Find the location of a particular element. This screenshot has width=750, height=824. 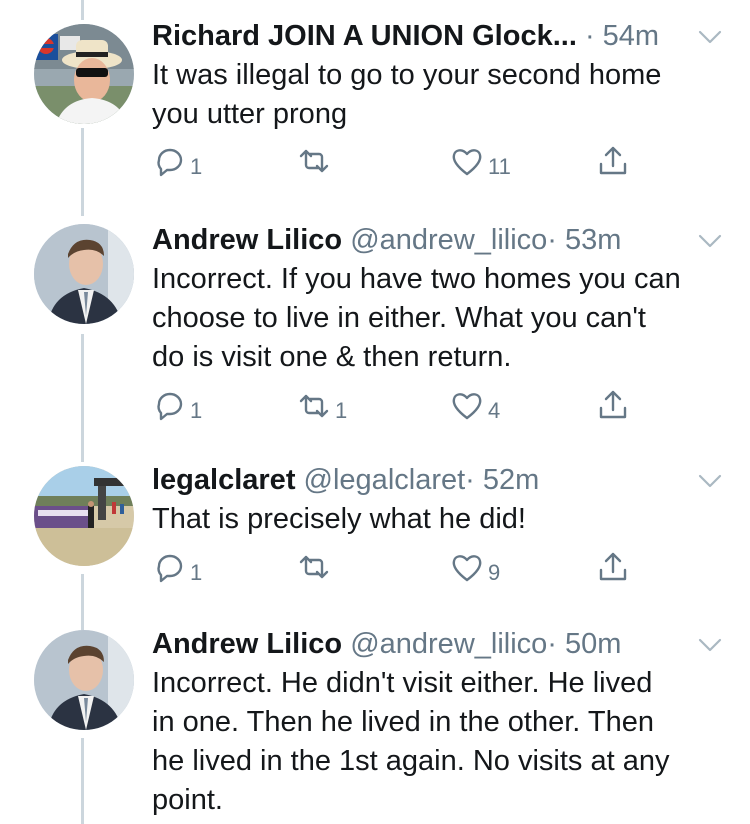

retweet-count: 1 is located at coordinates (341, 410).